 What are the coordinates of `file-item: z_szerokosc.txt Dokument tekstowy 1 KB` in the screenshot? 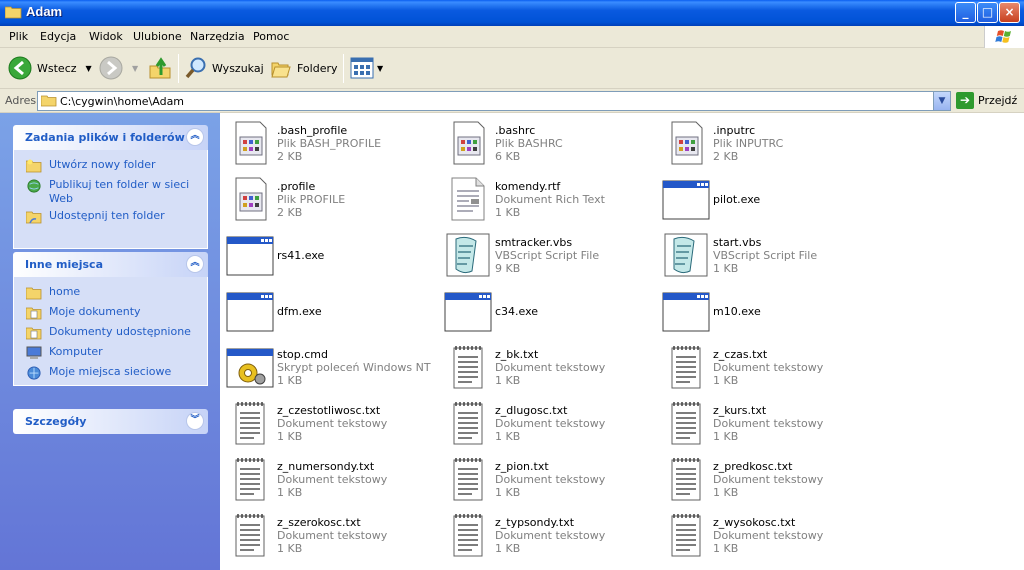 It's located at (325, 532).